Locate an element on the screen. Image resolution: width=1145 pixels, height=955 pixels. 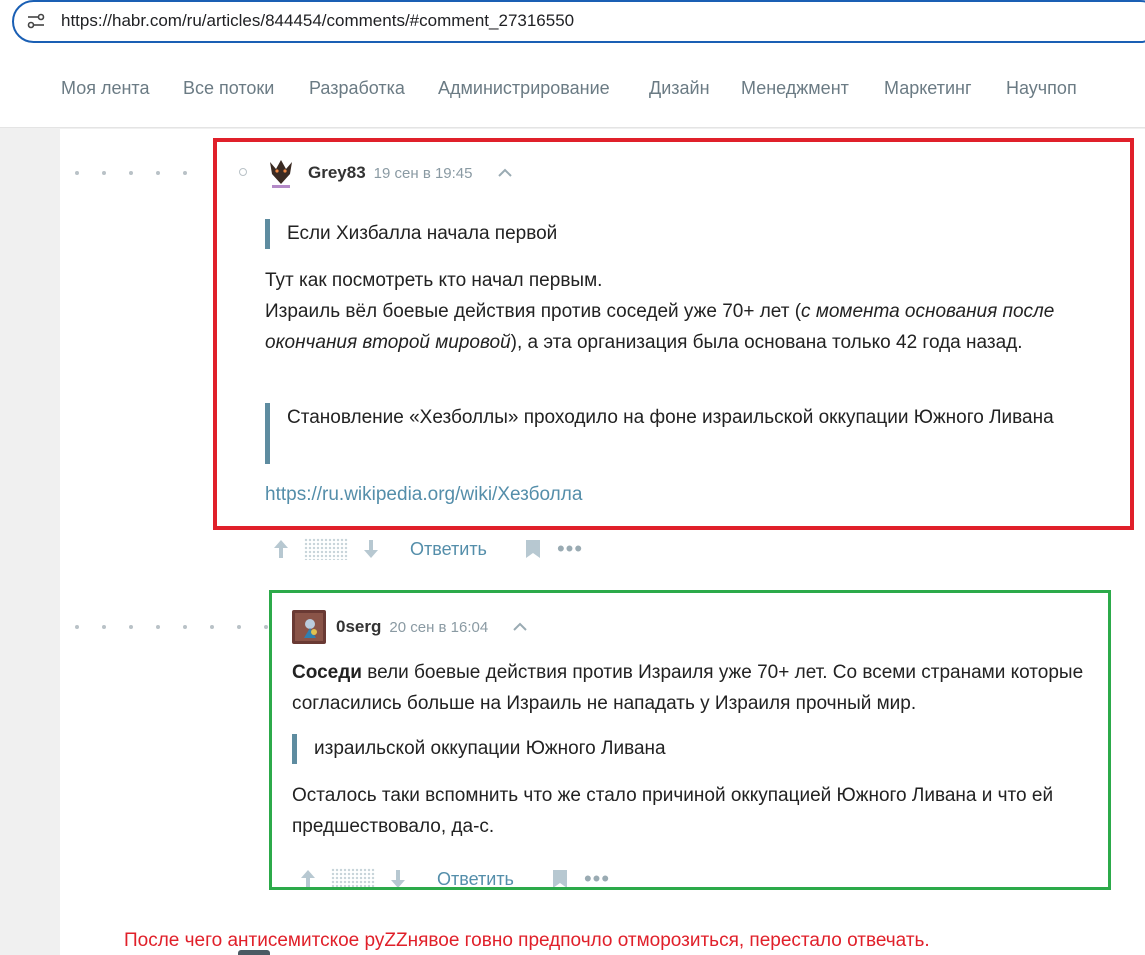
floating-tab is located at coordinates (254, 952).